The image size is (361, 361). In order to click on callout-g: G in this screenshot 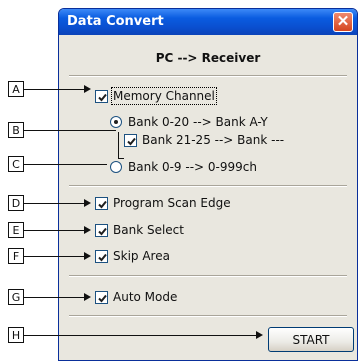, I will do `click(16, 297)`.